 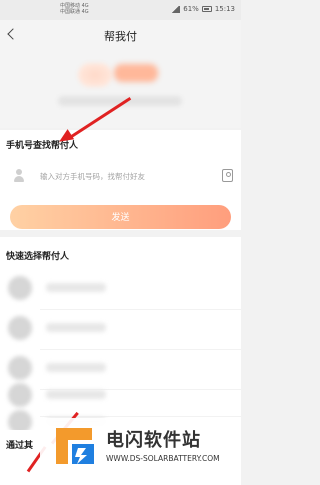 I want to click on section-title-quick-select: 快速选择帮付人, so click(x=38, y=257).